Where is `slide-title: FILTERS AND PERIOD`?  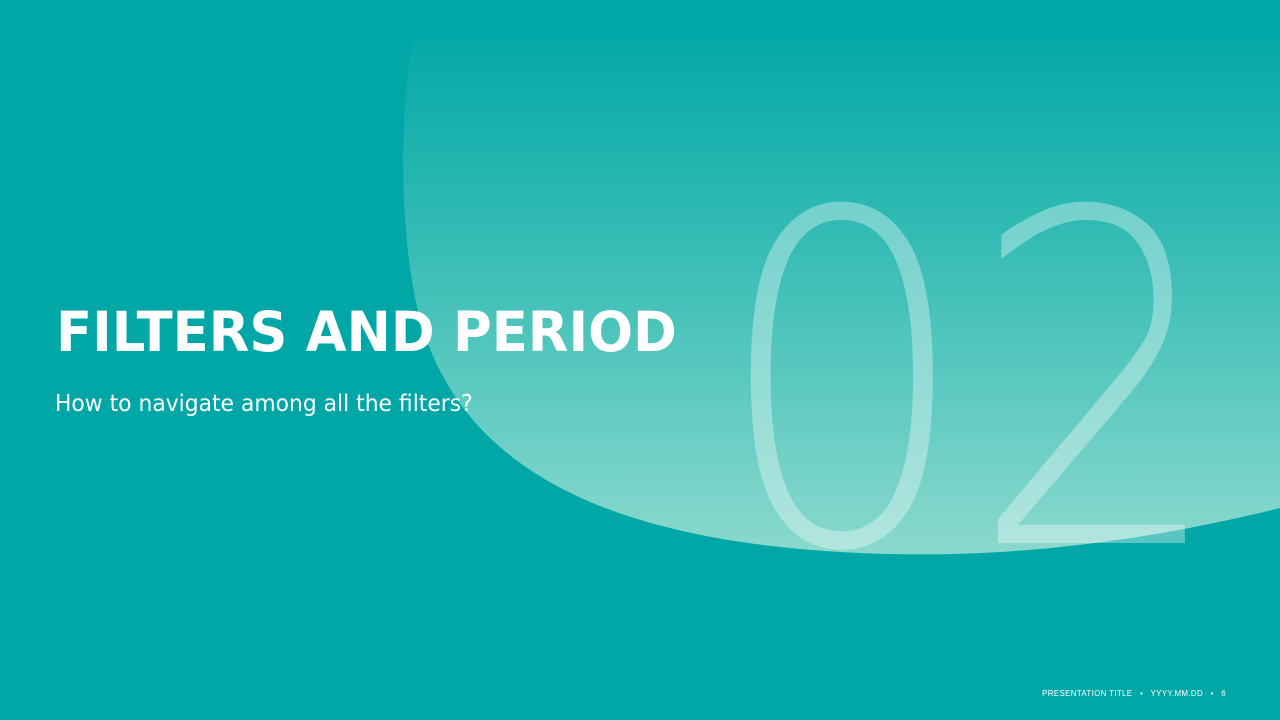
slide-title: FILTERS AND PERIOD is located at coordinates (366, 332).